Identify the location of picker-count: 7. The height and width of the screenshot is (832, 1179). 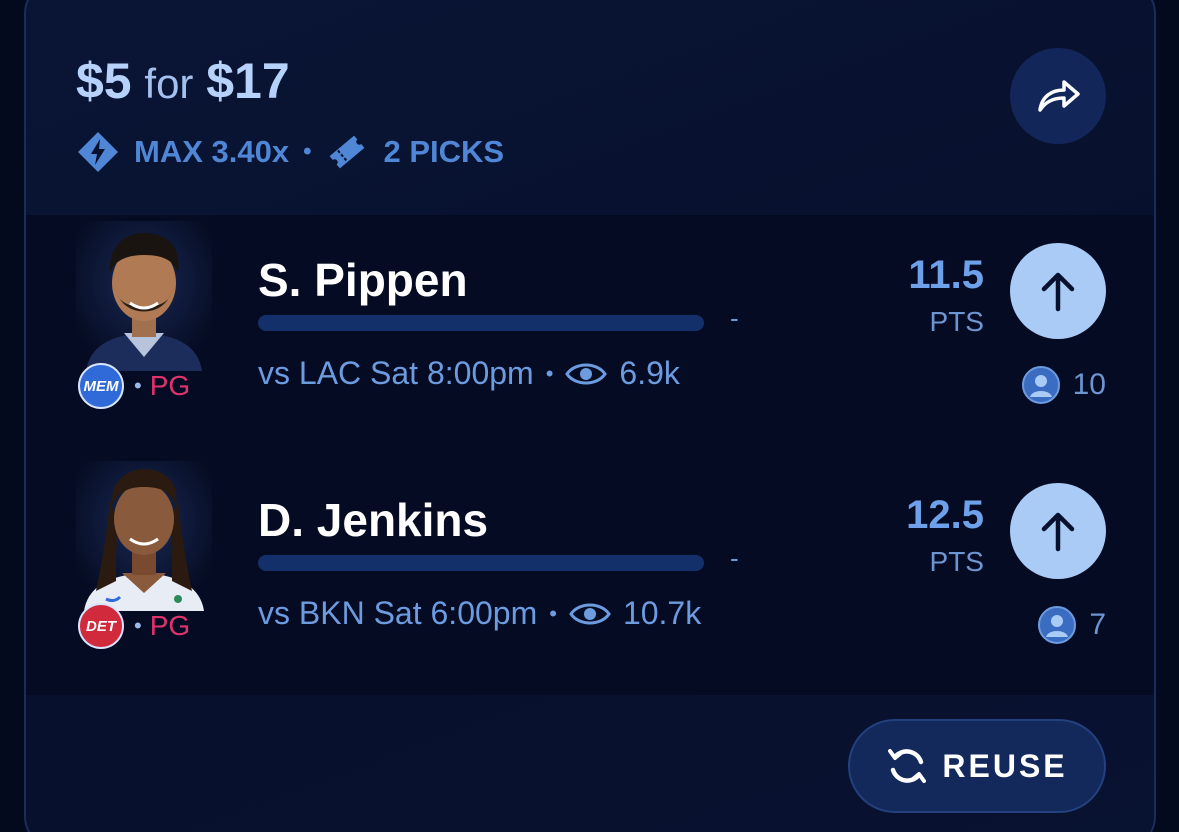
(1071, 625).